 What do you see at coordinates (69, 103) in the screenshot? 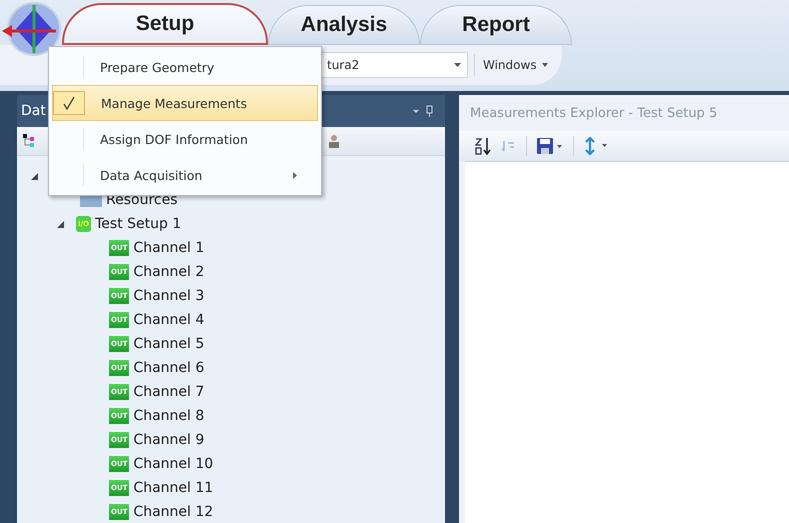
I see `check-icon` at bounding box center [69, 103].